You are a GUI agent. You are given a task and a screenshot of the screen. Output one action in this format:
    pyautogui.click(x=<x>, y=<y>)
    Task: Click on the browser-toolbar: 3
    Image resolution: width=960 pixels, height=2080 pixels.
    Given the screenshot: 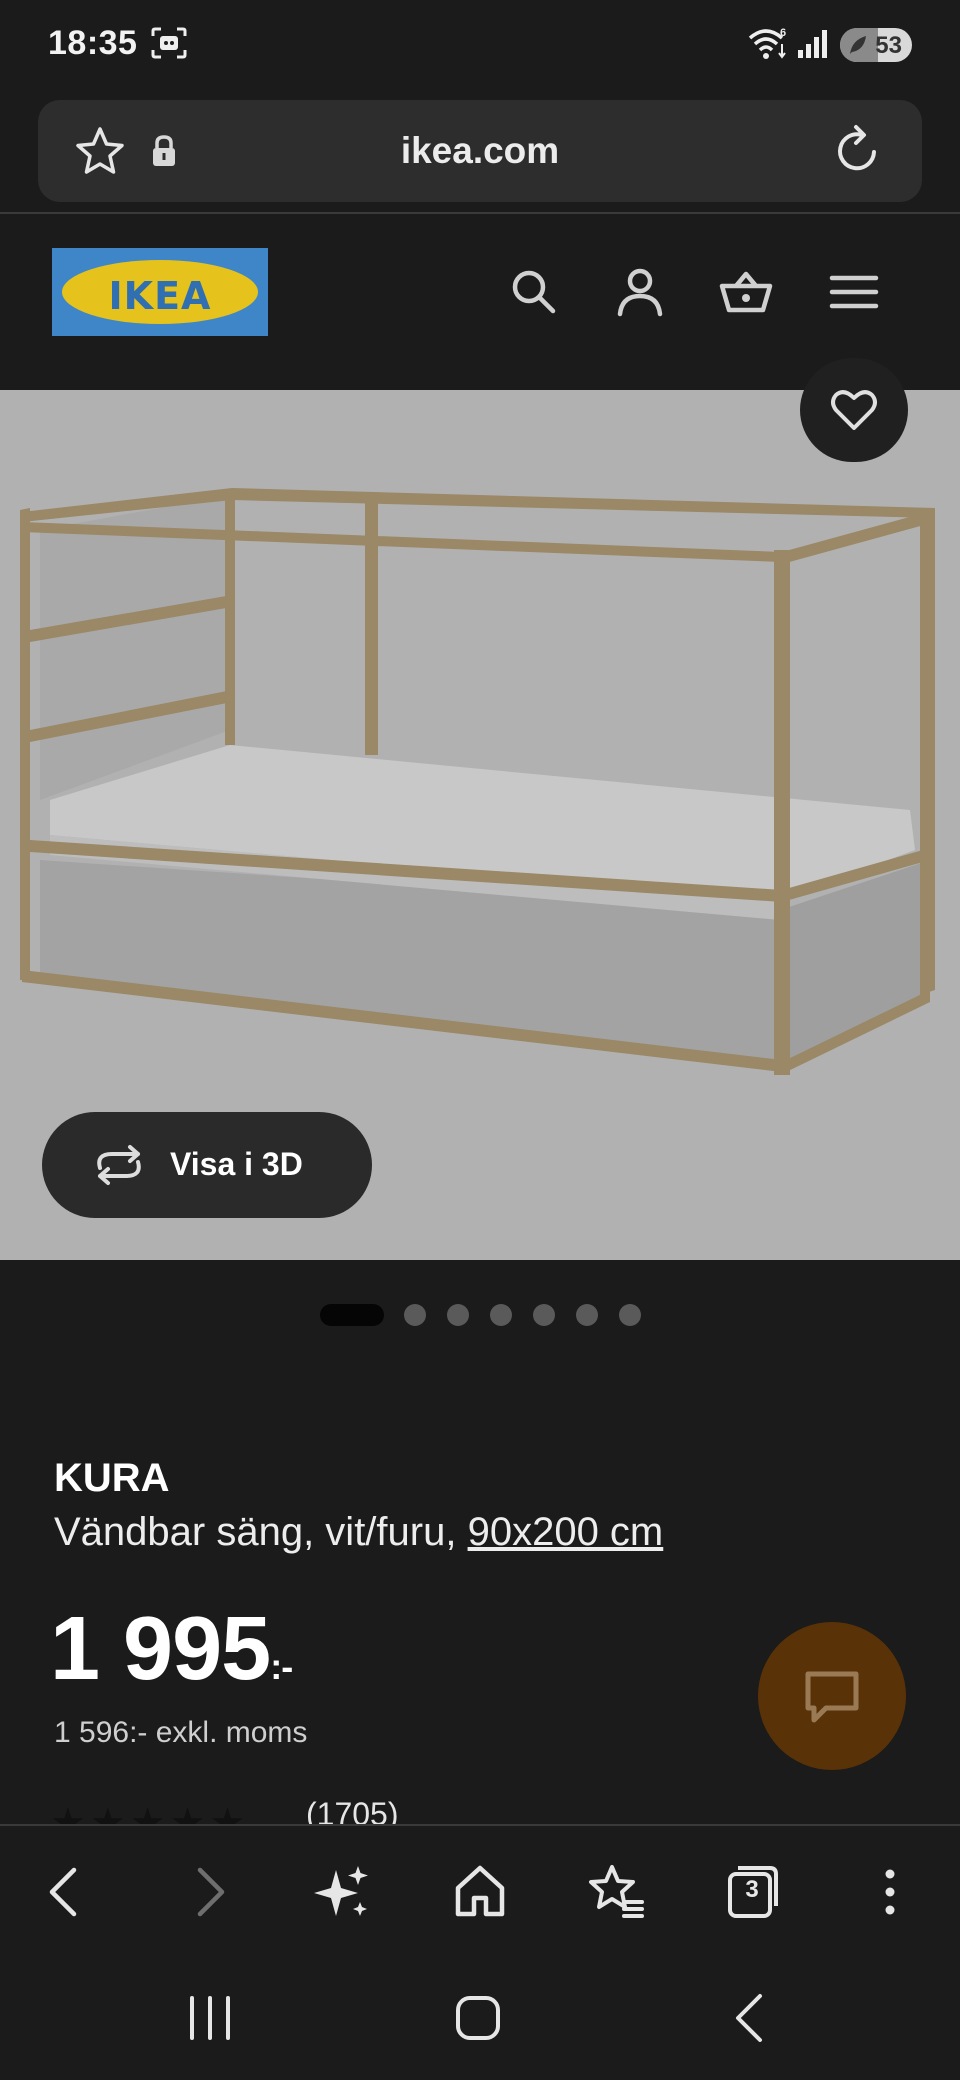 What is the action you would take?
    pyautogui.click(x=480, y=1889)
    